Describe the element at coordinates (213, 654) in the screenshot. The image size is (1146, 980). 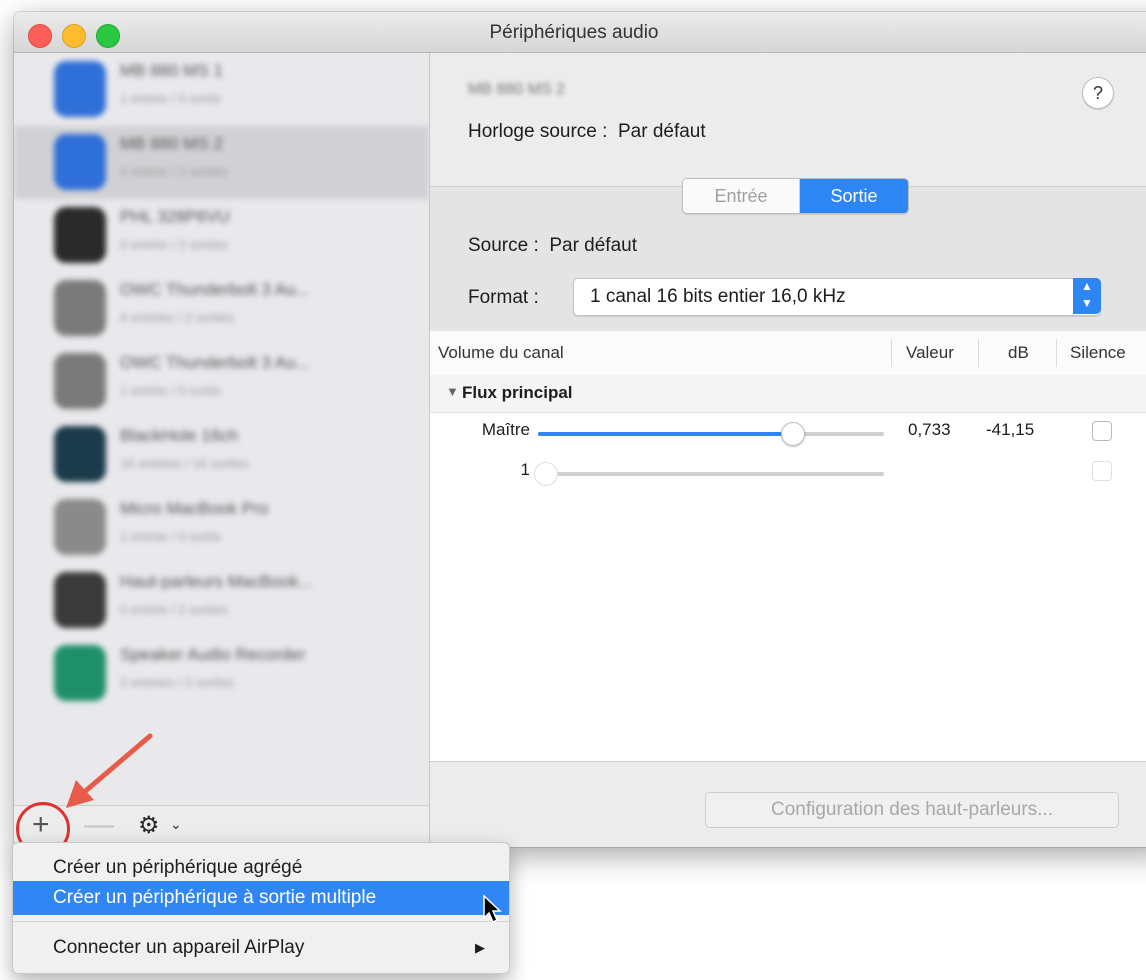
I see `device-name: Speaker Audio Recorder` at that location.